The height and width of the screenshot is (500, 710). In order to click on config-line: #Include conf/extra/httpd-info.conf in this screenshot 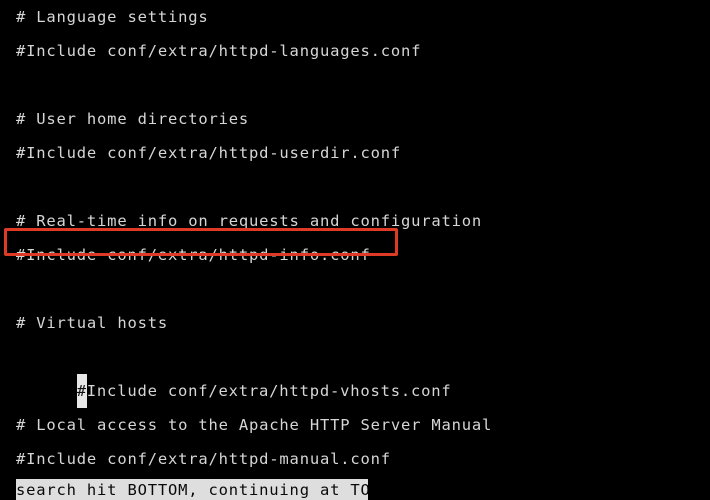, I will do `click(193, 255)`.